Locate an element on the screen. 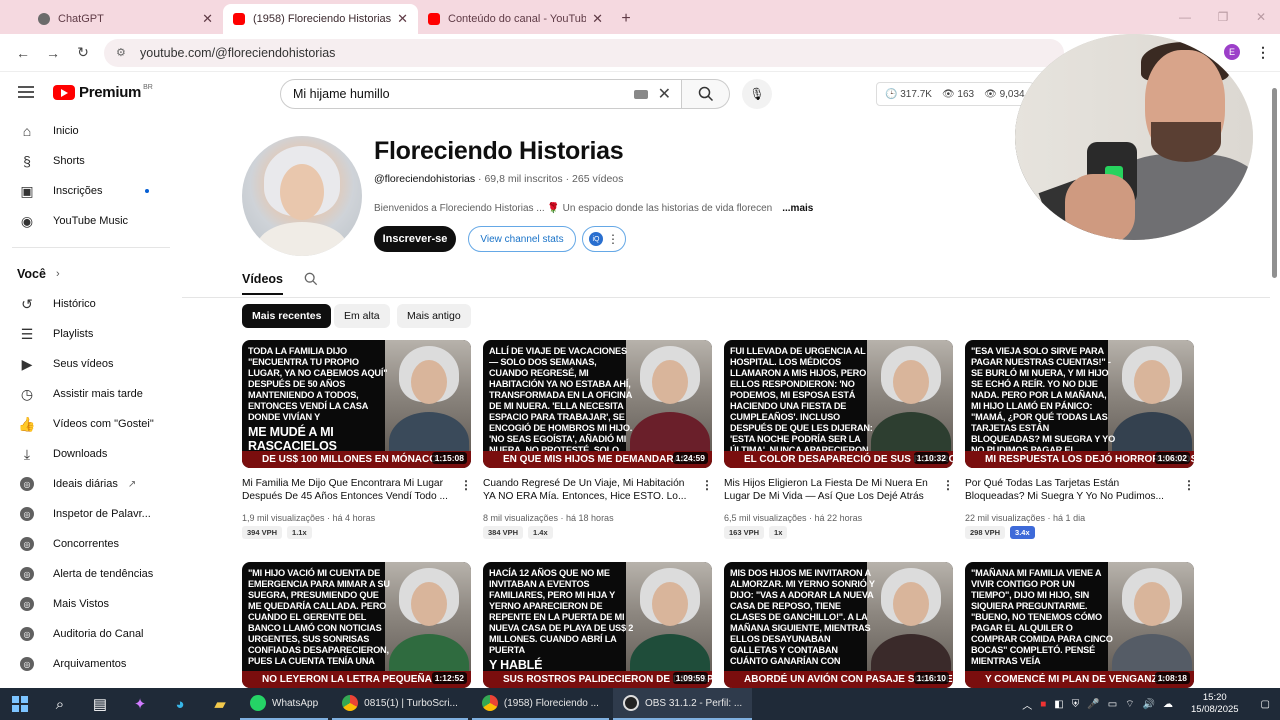 The width and height of the screenshot is (1280, 720). chevron-up-icon: ︿ is located at coordinates (1027, 704).